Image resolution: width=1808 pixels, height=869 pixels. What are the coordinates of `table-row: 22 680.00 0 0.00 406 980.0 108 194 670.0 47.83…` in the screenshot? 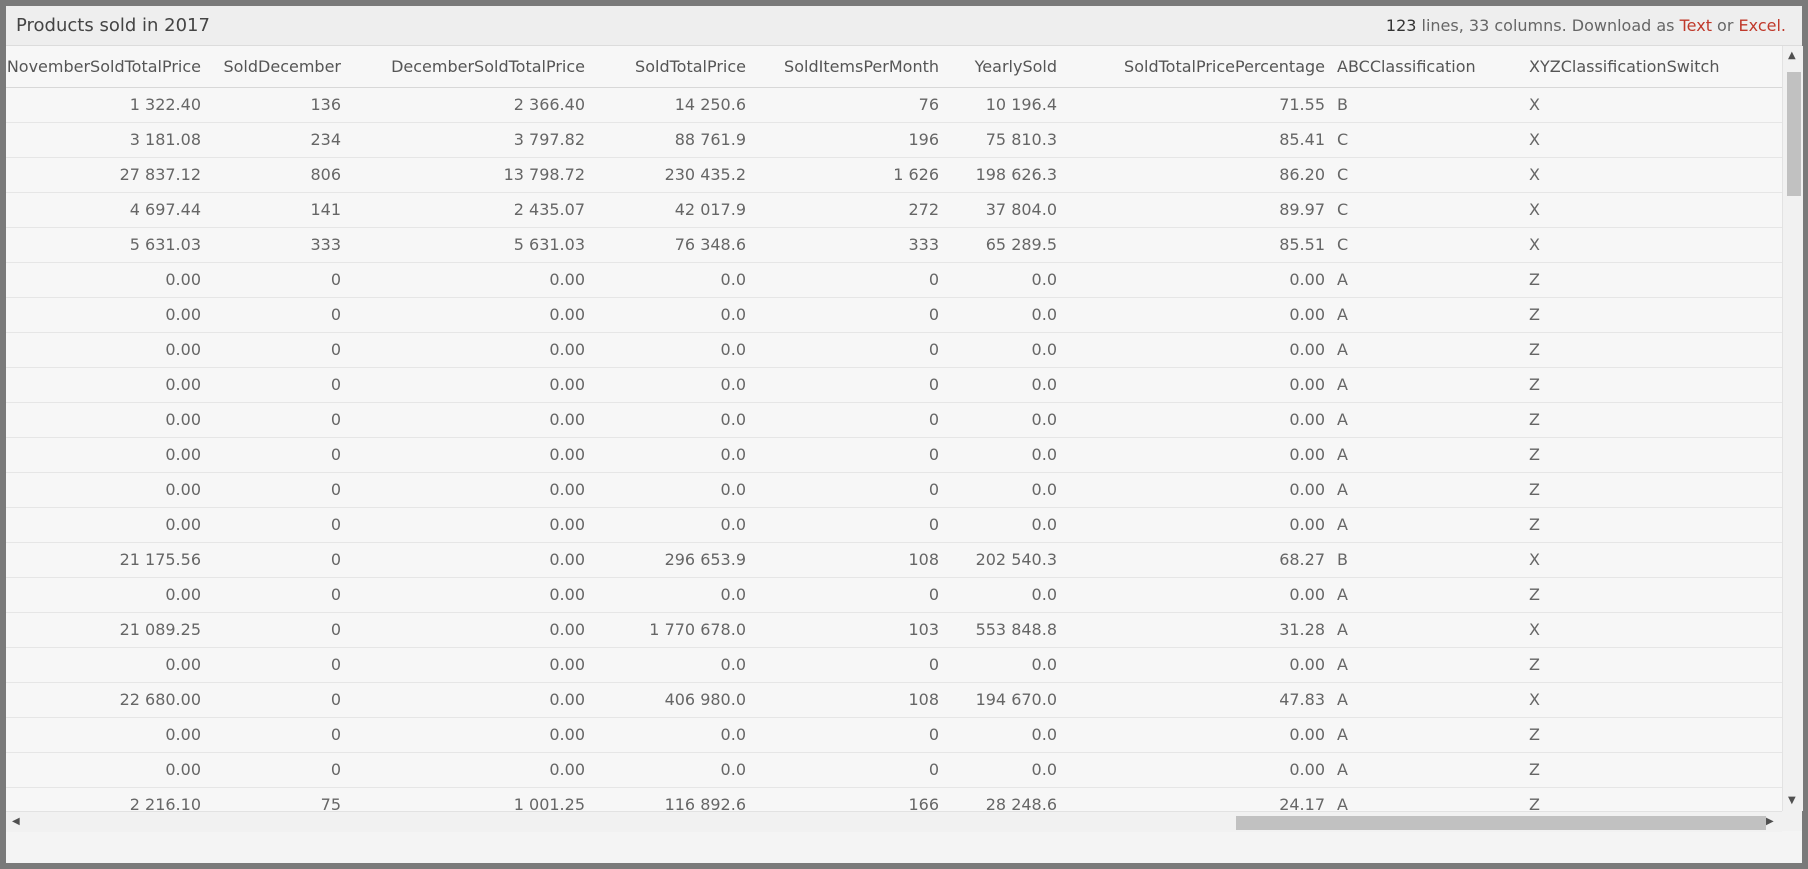 It's located at (894, 700).